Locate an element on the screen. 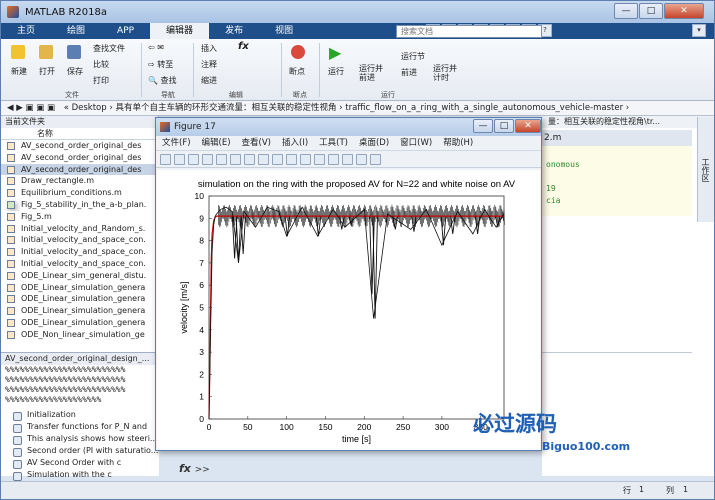 This screenshot has width=715, height=500. section-item: AV Second Order with c is located at coordinates (80, 463).